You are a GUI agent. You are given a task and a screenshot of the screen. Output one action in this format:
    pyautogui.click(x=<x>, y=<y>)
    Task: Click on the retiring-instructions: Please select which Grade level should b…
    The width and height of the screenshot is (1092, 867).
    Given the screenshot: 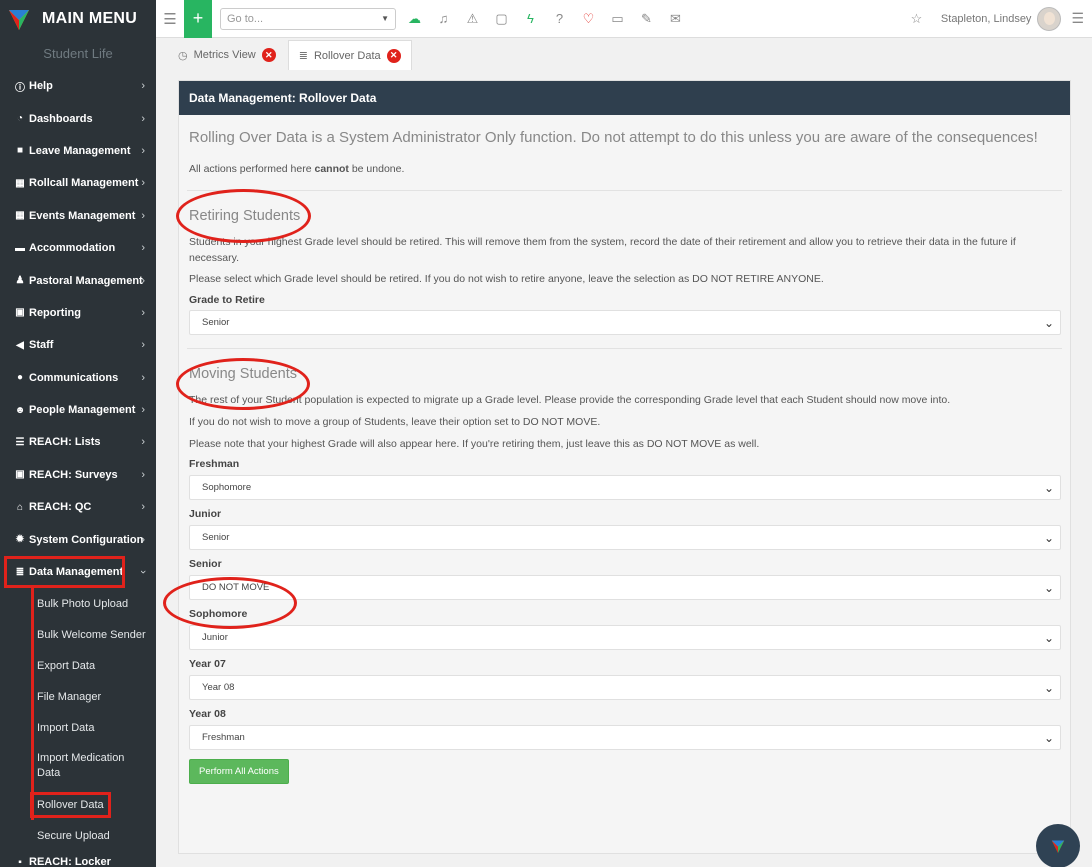 What is the action you would take?
    pyautogui.click(x=506, y=279)
    